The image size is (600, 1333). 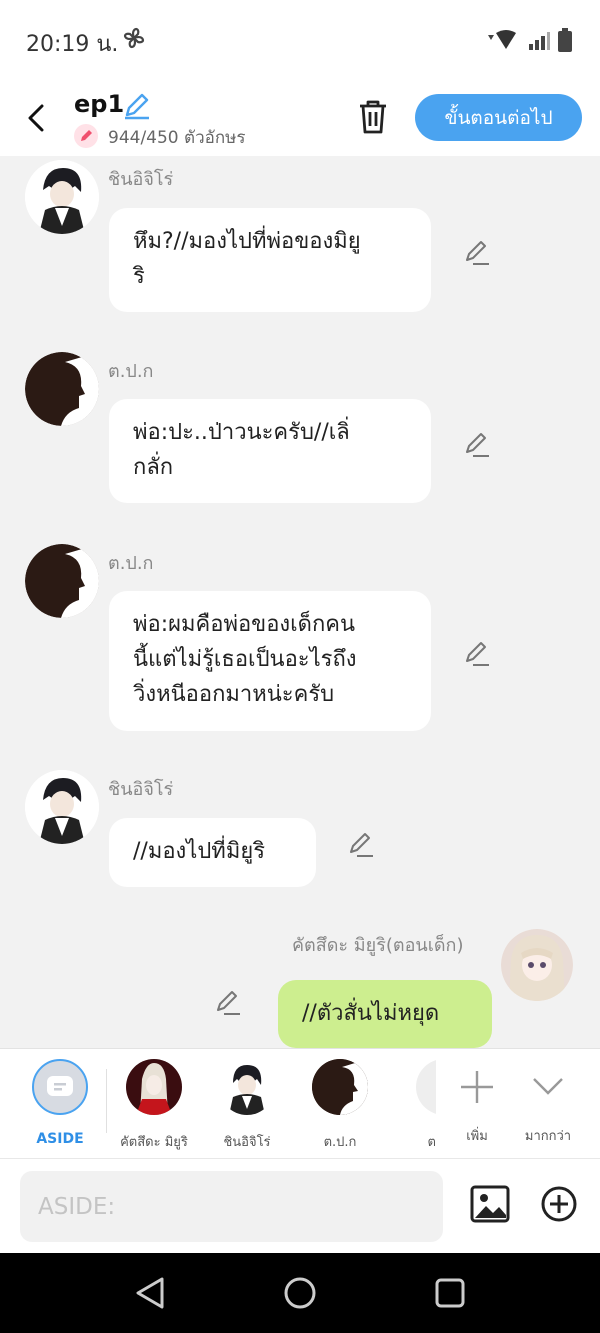 I want to click on battery-icon, so click(x=565, y=40).